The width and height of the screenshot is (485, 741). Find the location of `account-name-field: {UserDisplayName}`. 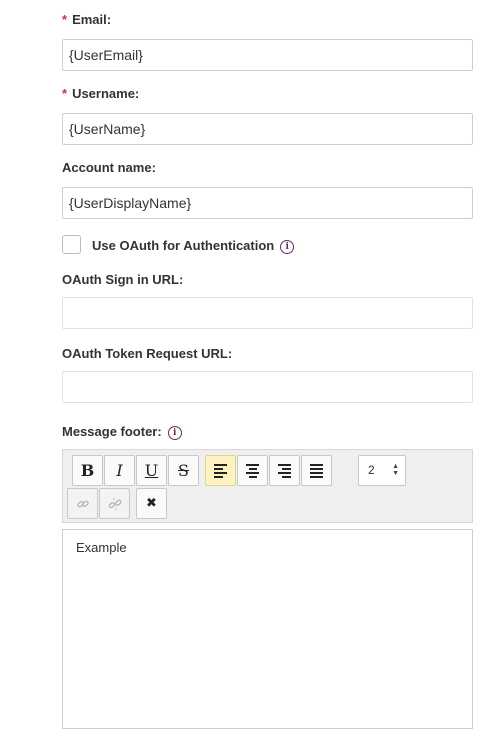

account-name-field: {UserDisplayName} is located at coordinates (267, 203).